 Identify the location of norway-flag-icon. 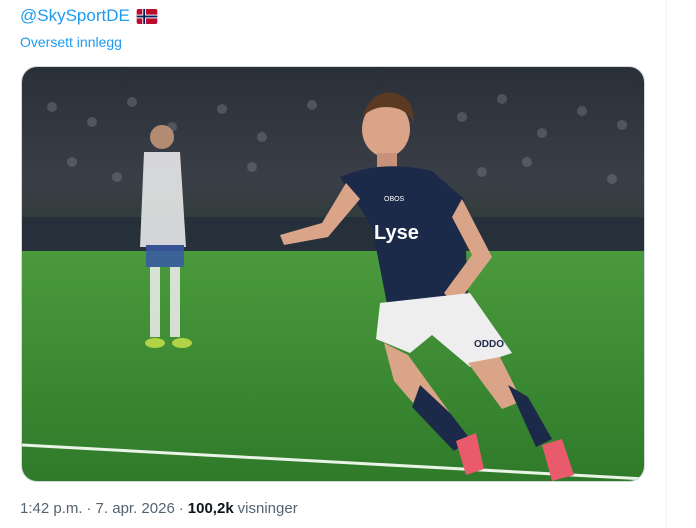
(147, 16).